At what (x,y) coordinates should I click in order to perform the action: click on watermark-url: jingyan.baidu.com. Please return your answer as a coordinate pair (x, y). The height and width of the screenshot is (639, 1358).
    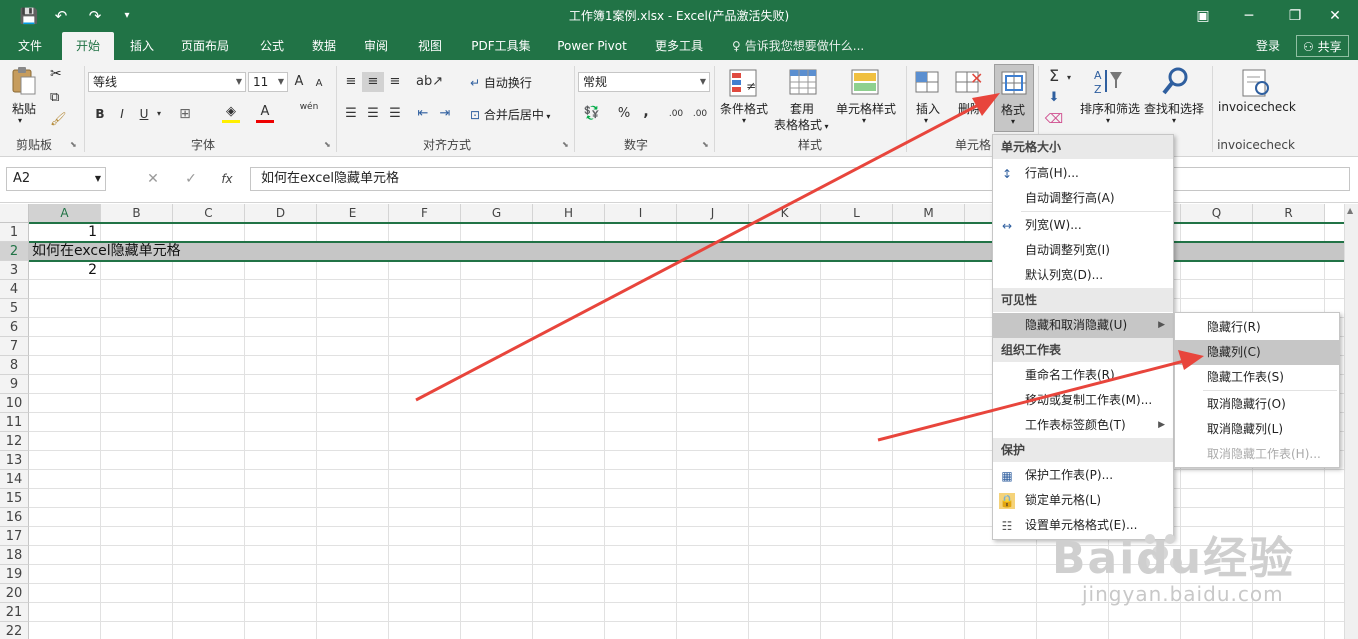
    Looking at the image, I should click on (1183, 594).